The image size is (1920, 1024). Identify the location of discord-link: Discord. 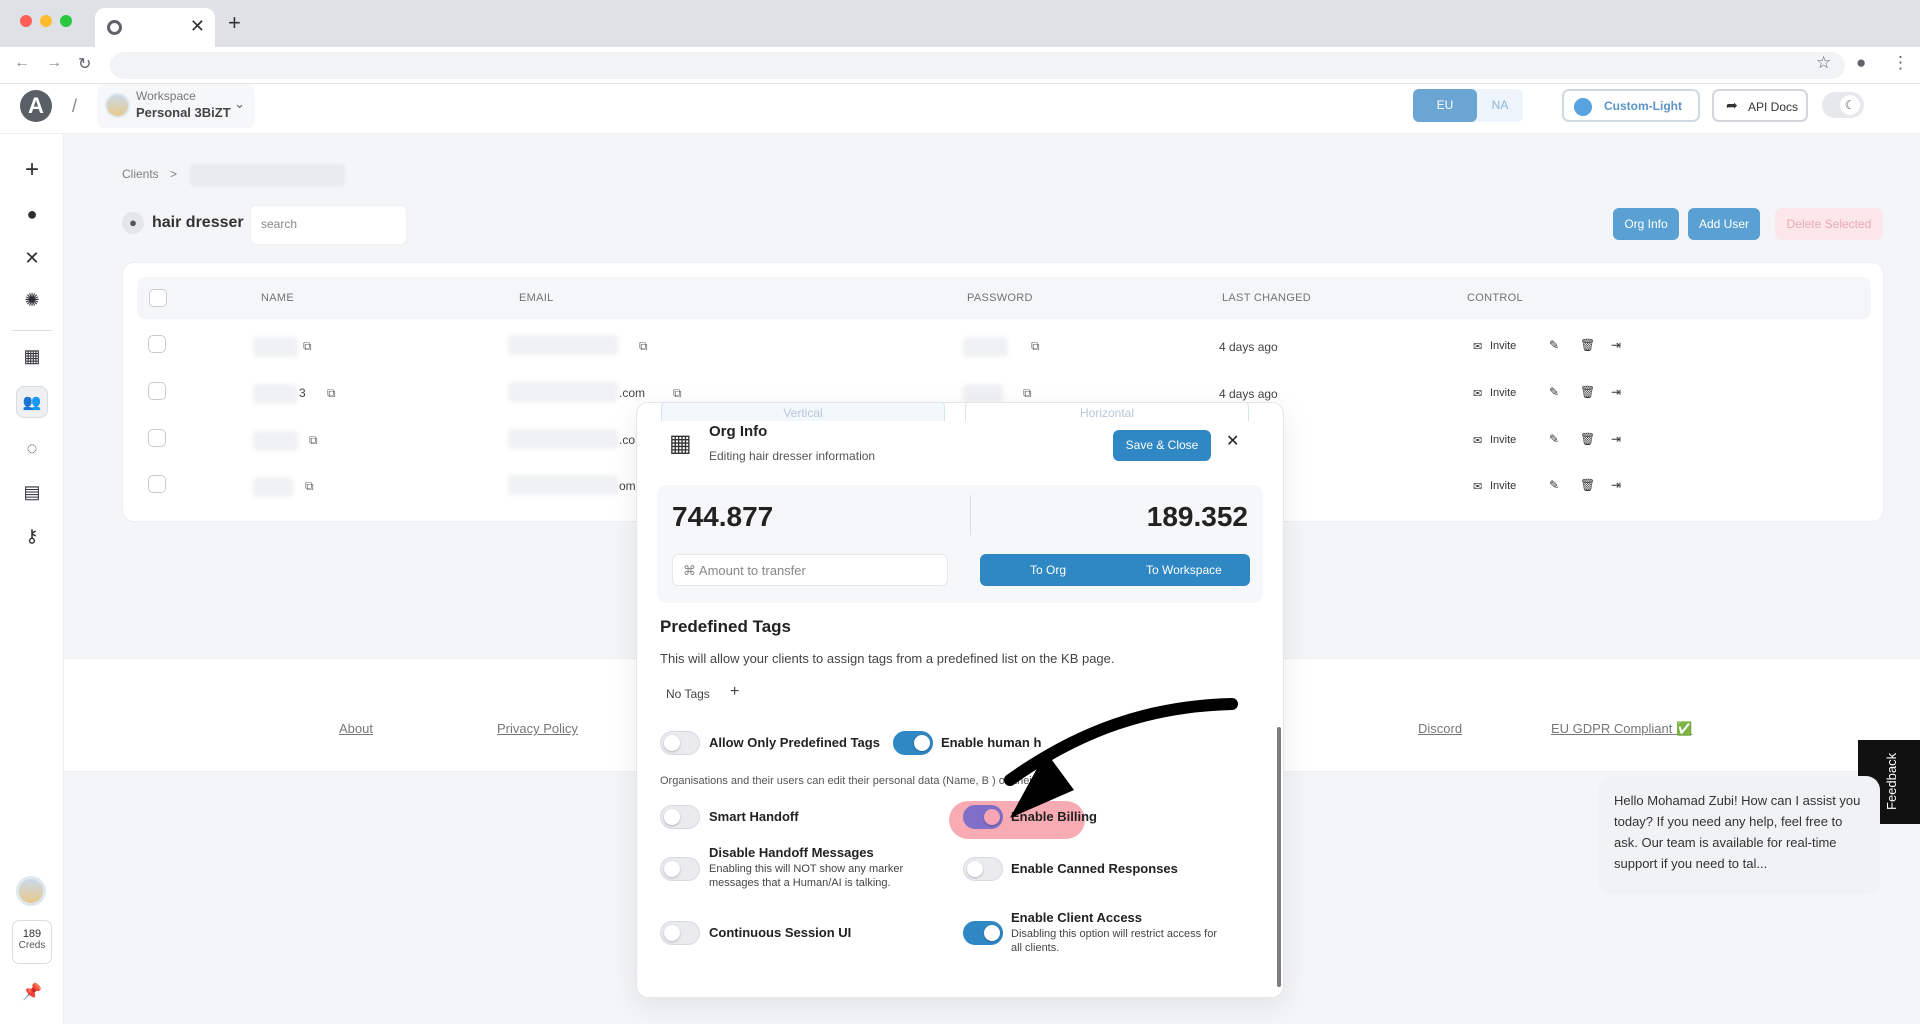
(1440, 728).